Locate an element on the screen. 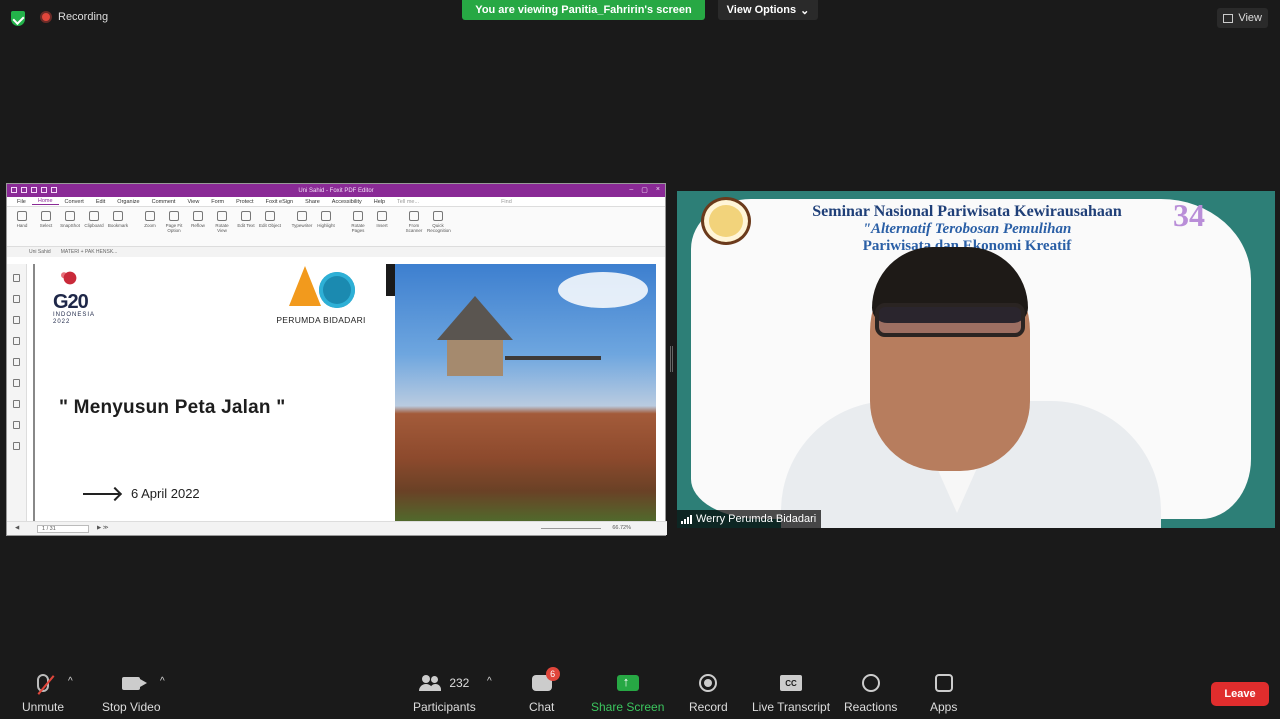 The width and height of the screenshot is (1280, 719). ribbon-label: Quick Recognition is located at coordinates (439, 228).